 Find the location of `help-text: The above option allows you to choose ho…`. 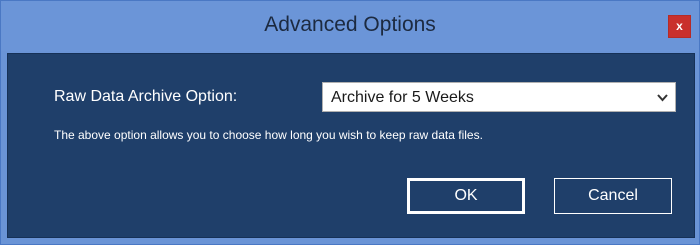

help-text: The above option allows you to choose ho… is located at coordinates (268, 135).